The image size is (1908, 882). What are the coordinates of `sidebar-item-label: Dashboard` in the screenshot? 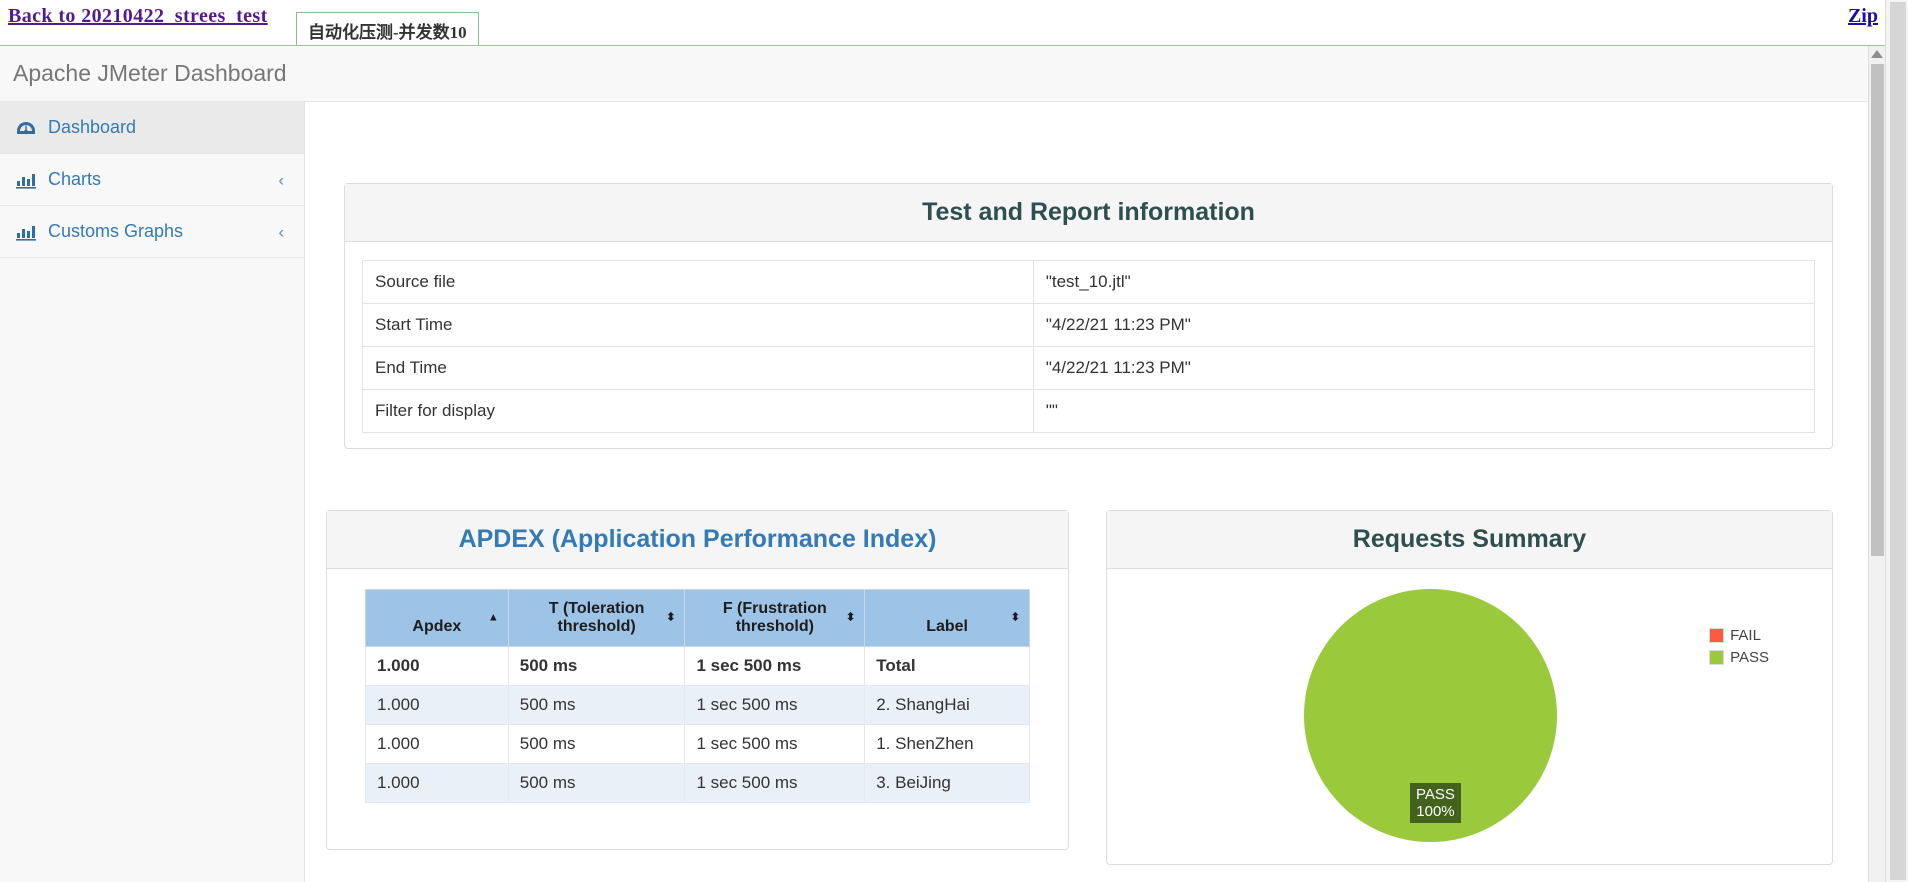 It's located at (92, 127).